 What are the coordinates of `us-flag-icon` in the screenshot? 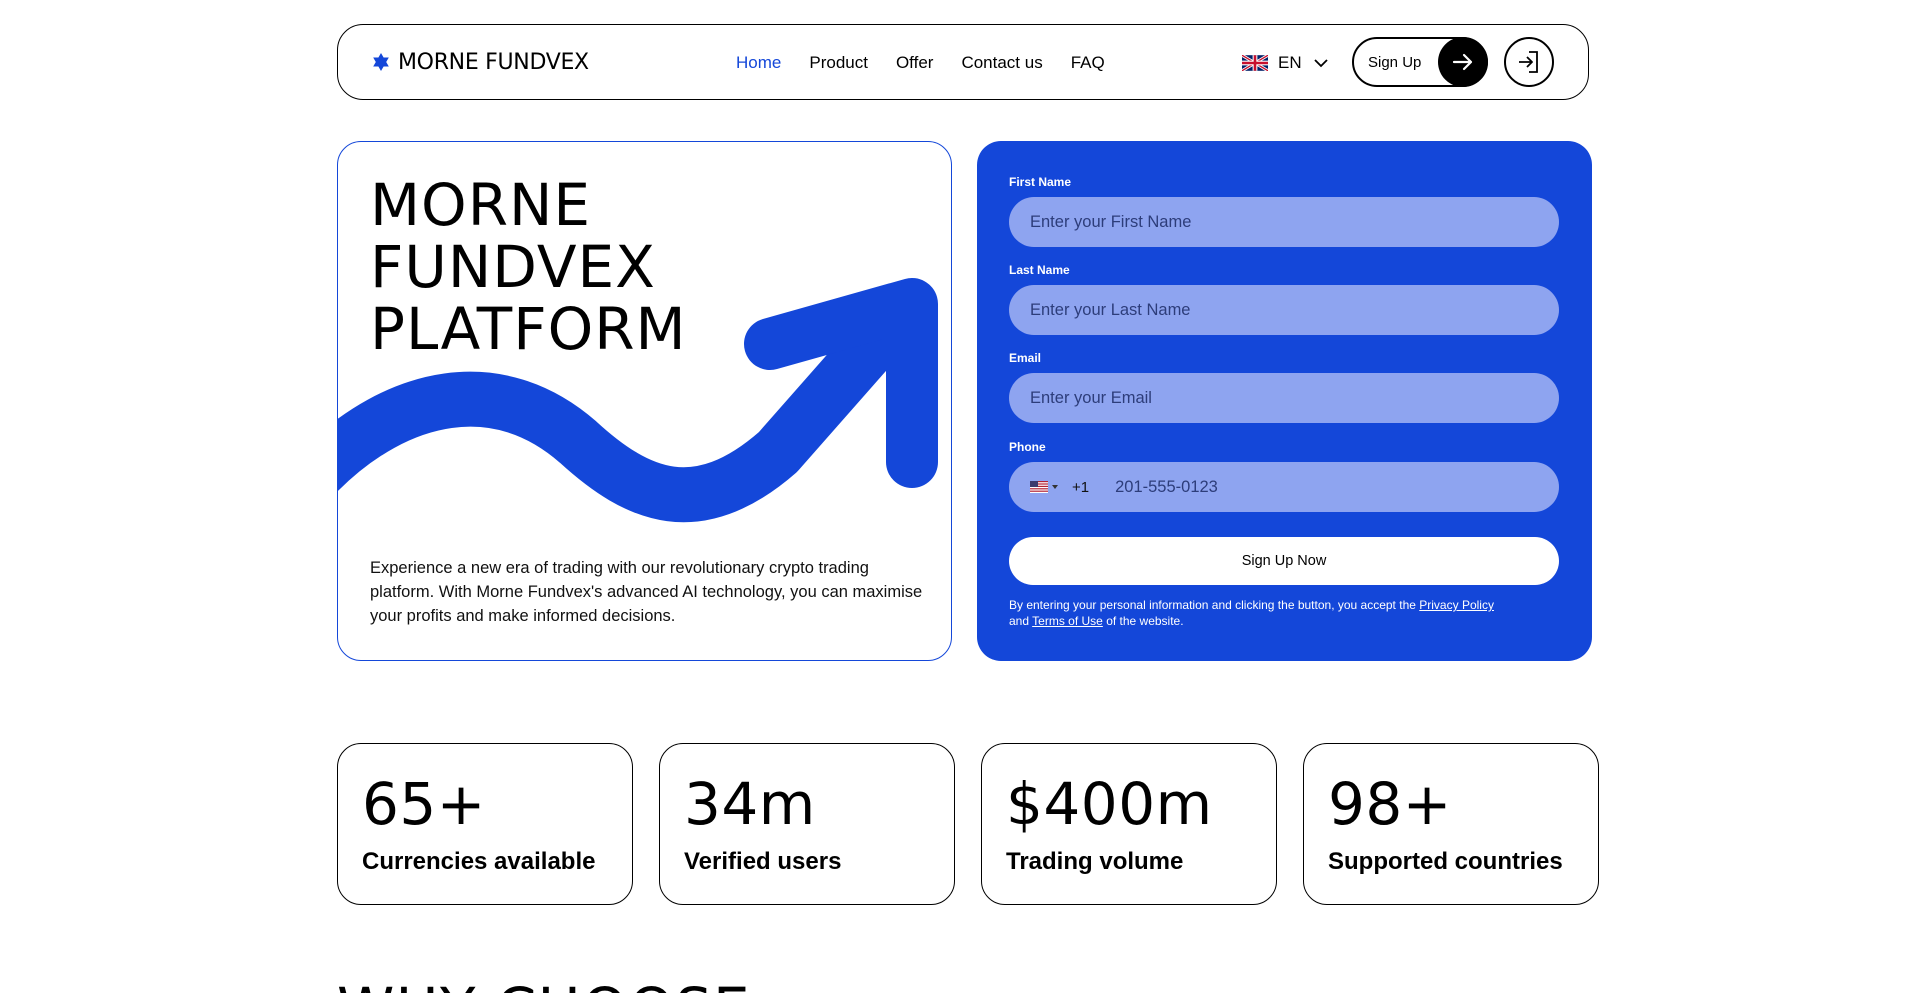 It's located at (1039, 487).